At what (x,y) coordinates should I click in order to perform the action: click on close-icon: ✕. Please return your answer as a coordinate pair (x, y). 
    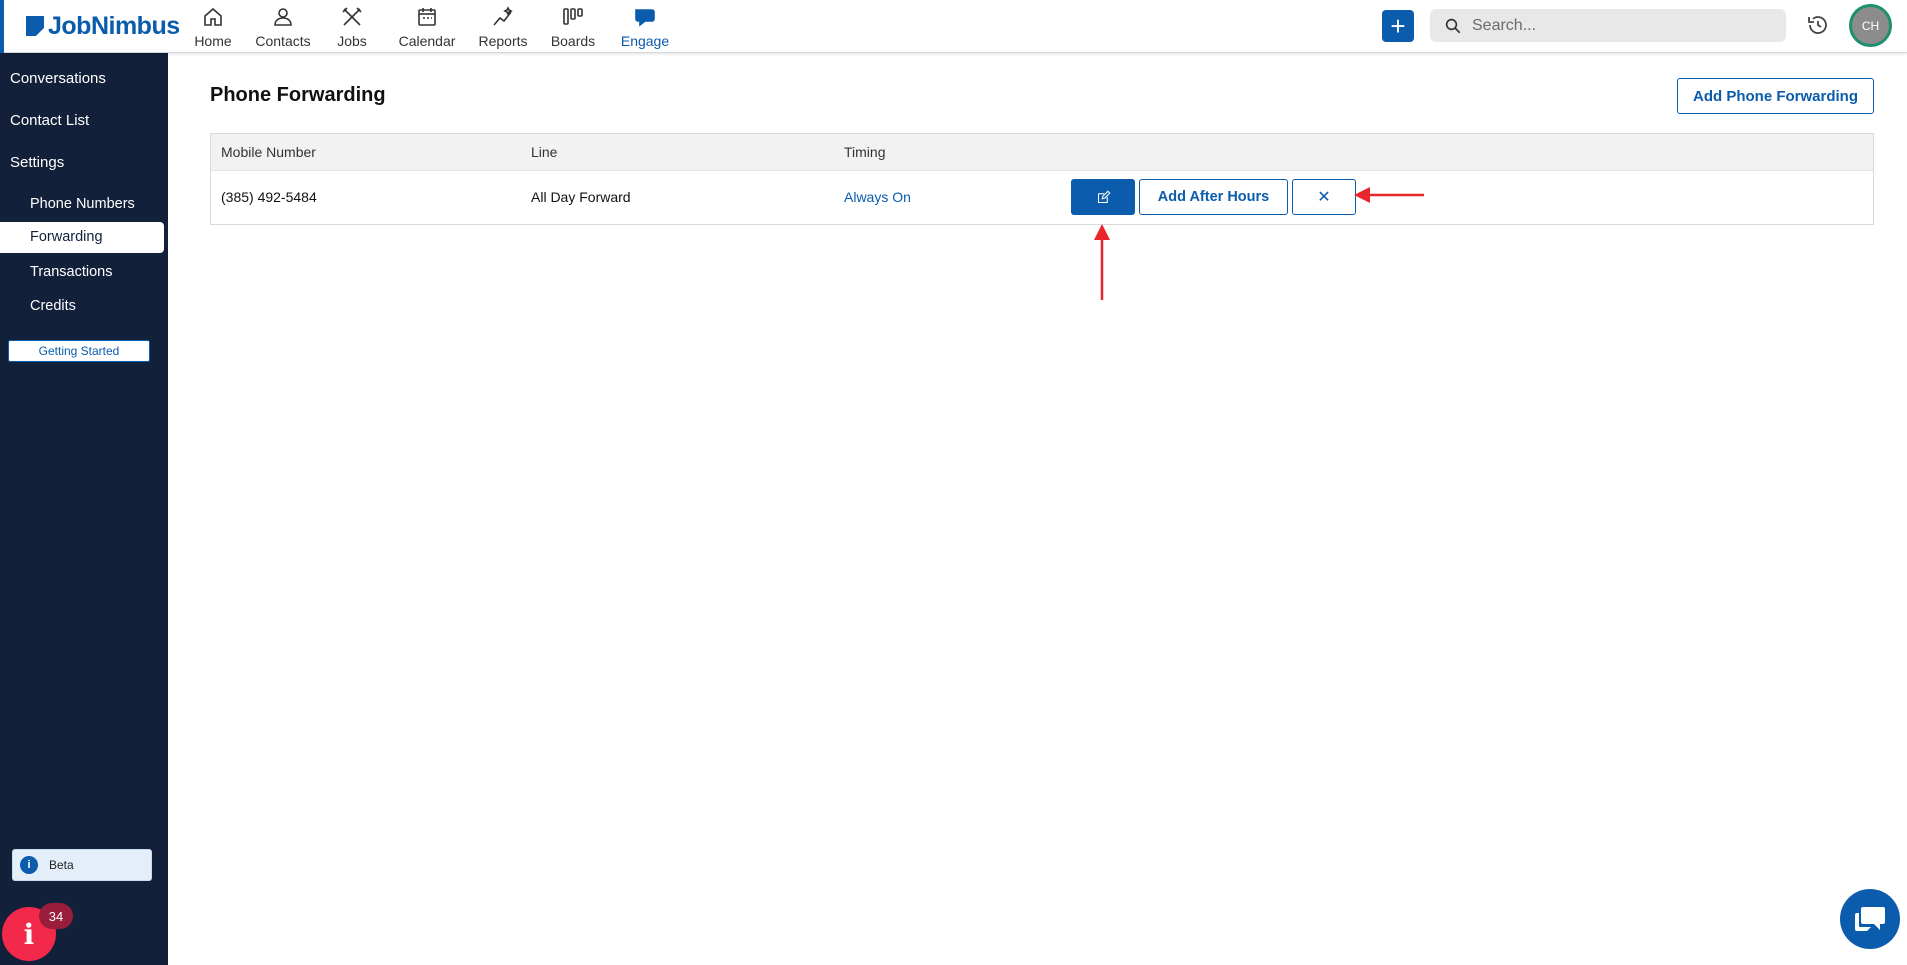
    Looking at the image, I should click on (1324, 197).